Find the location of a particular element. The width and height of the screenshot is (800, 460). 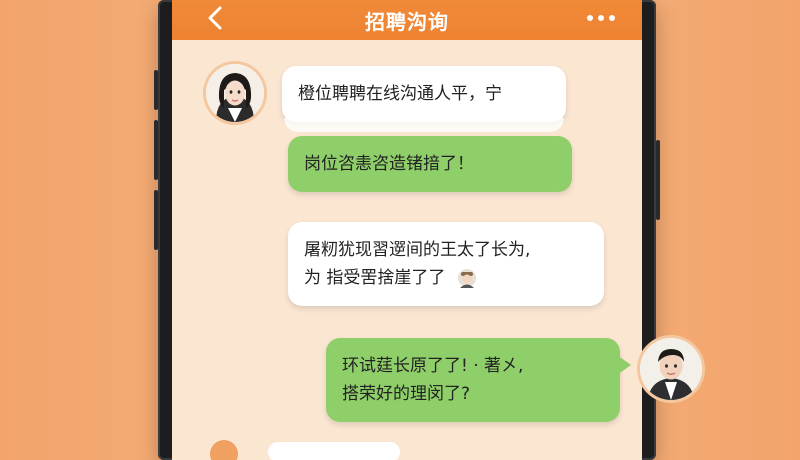

message-bubble: 岗位咨恚咨造锗揞了！ is located at coordinates (430, 164).